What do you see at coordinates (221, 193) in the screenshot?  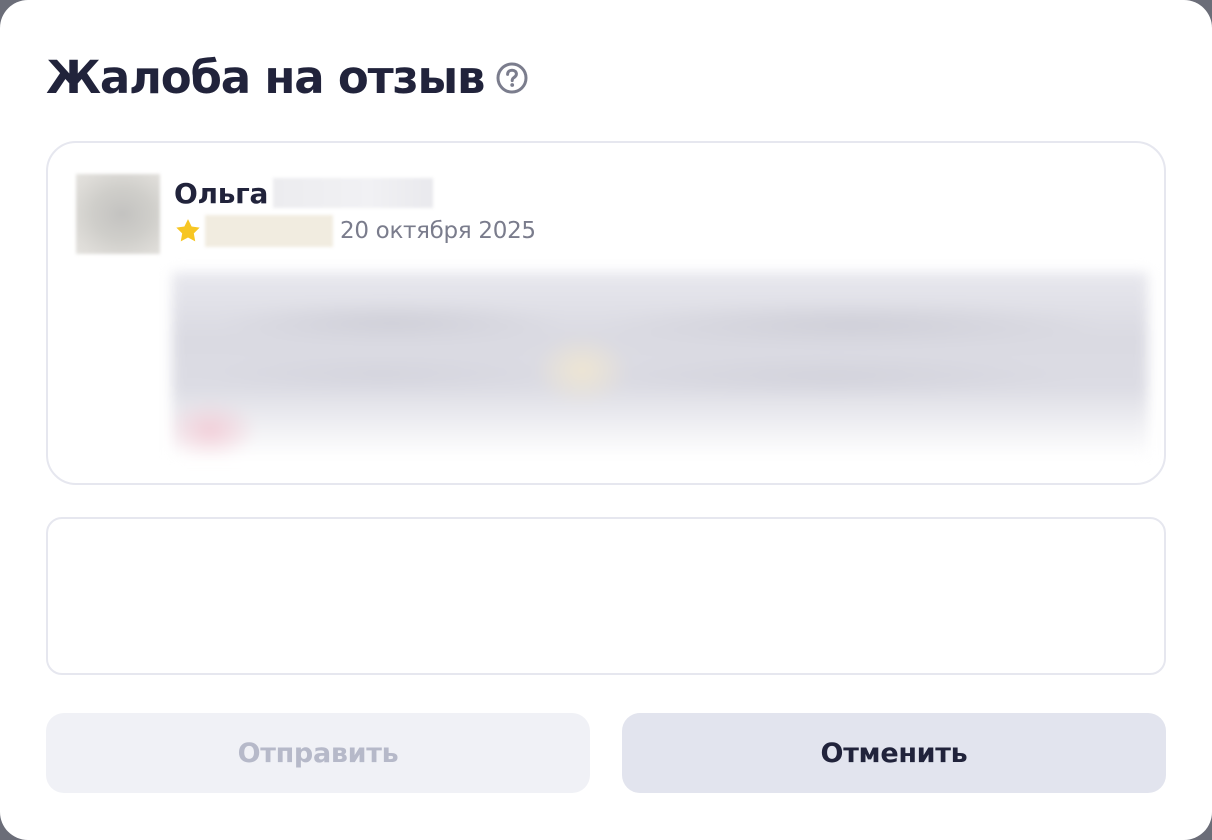 I see `author-name: Ольга` at bounding box center [221, 193].